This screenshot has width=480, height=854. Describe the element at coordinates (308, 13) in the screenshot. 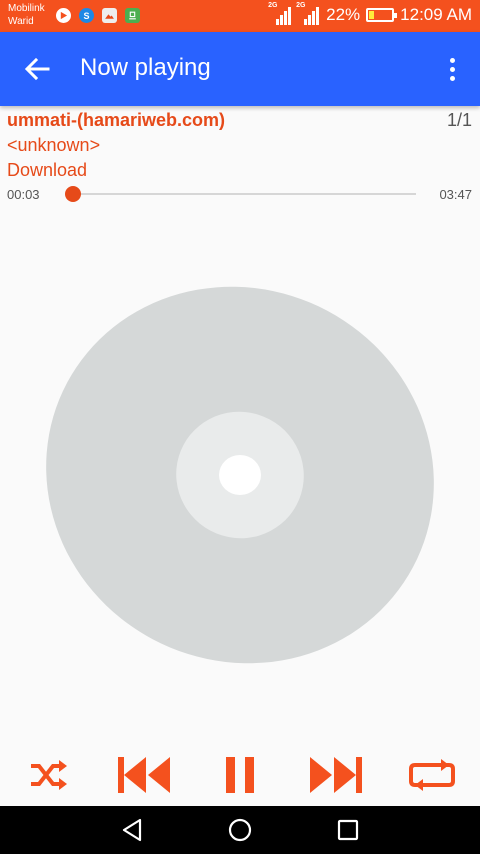

I see `signal-icon-2: 2G` at that location.